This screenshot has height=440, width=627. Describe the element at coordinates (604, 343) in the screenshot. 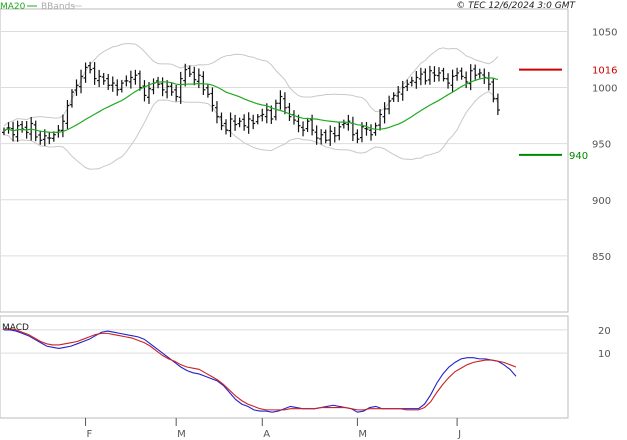

I see `macd-axis: 10 20` at that location.